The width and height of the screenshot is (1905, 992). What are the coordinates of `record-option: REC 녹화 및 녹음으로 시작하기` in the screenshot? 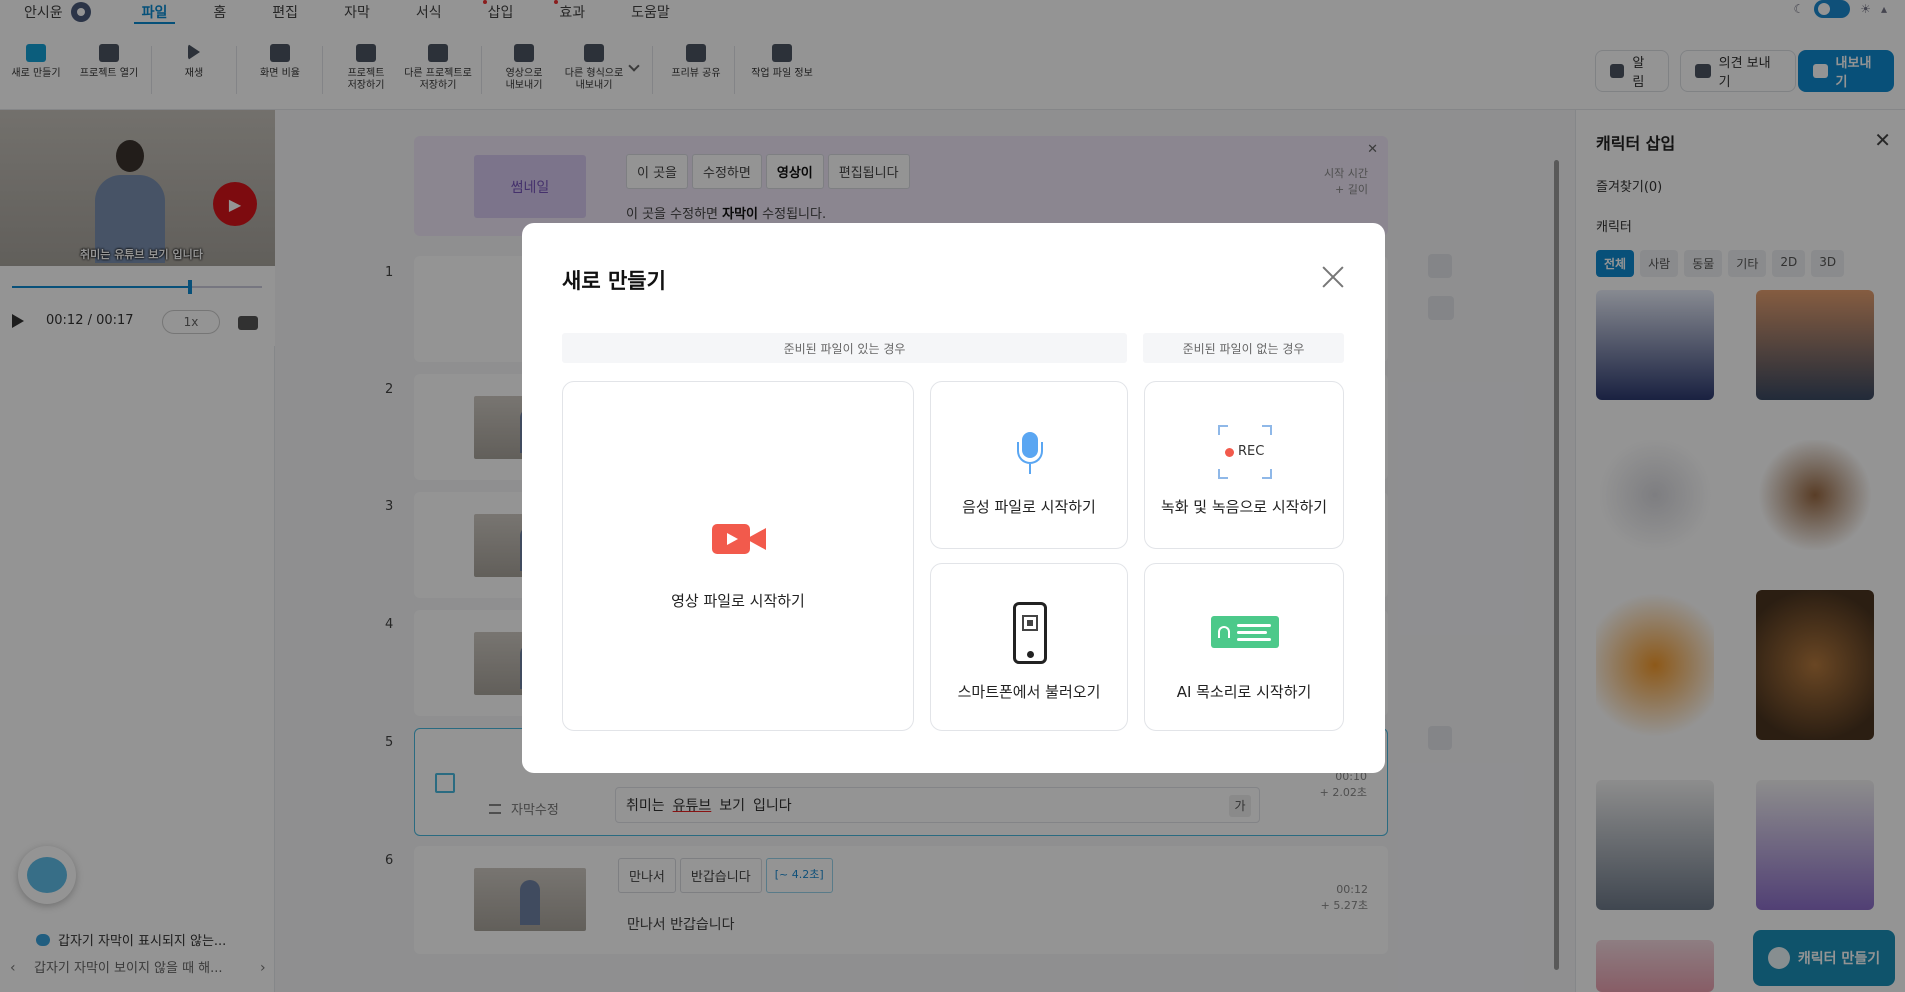 It's located at (1244, 465).